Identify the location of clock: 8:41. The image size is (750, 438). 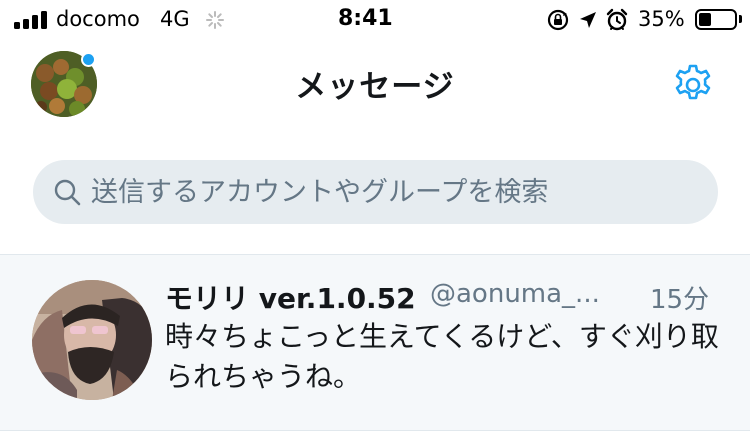
(365, 18).